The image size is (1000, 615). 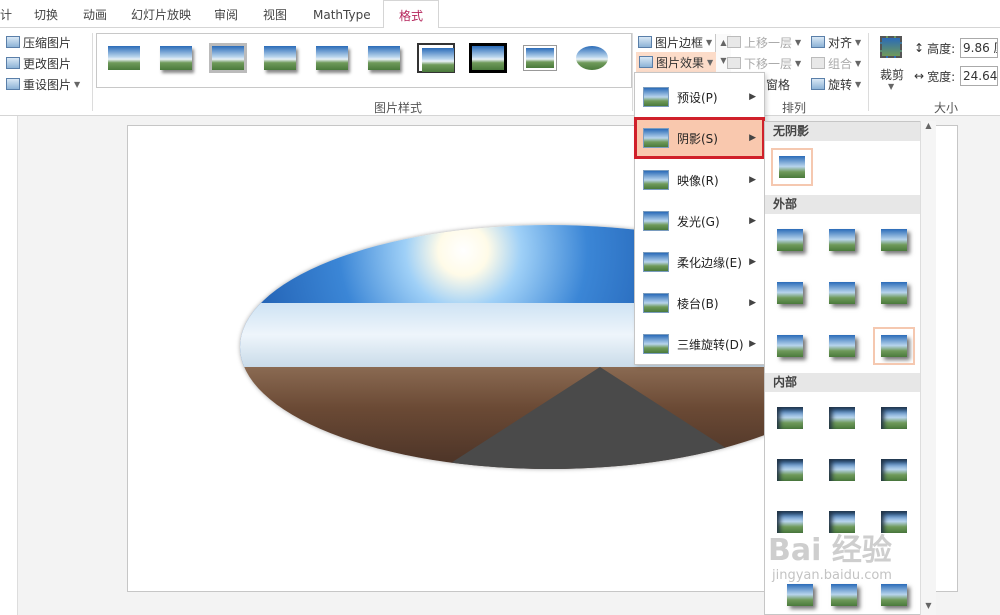 I want to click on glow-icon, so click(x=656, y=221).